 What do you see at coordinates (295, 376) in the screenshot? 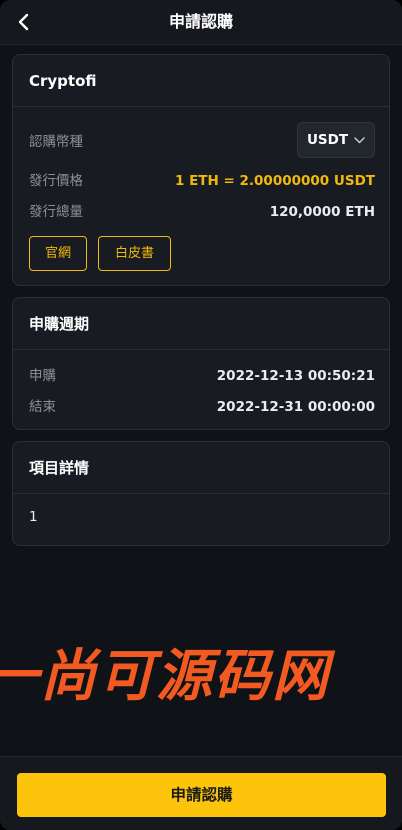
I see `start-time: 2022-12-13 00:50:21` at bounding box center [295, 376].